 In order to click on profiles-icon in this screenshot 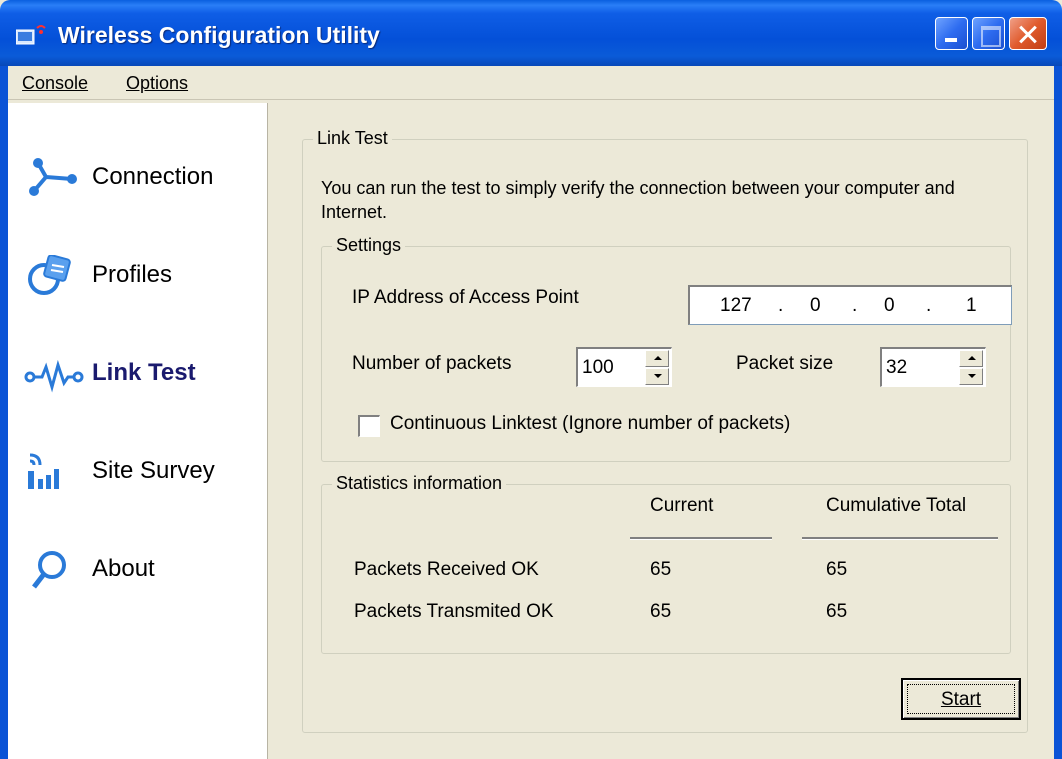, I will do `click(49, 275)`.